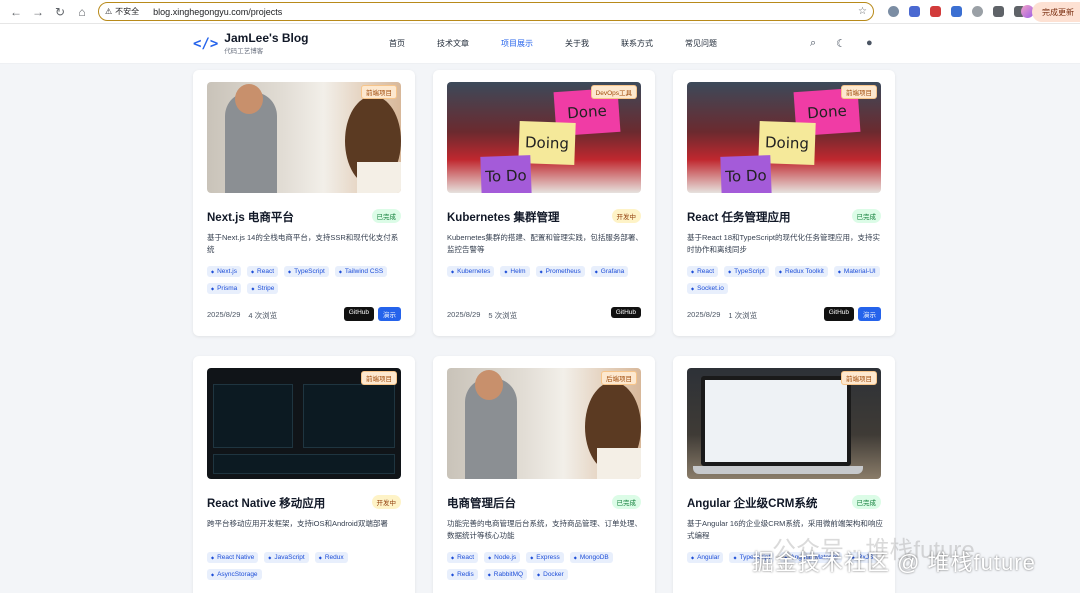 Image resolution: width=1080 pixels, height=593 pixels. Describe the element at coordinates (16, 12) in the screenshot. I see `back-icon: ←` at that location.